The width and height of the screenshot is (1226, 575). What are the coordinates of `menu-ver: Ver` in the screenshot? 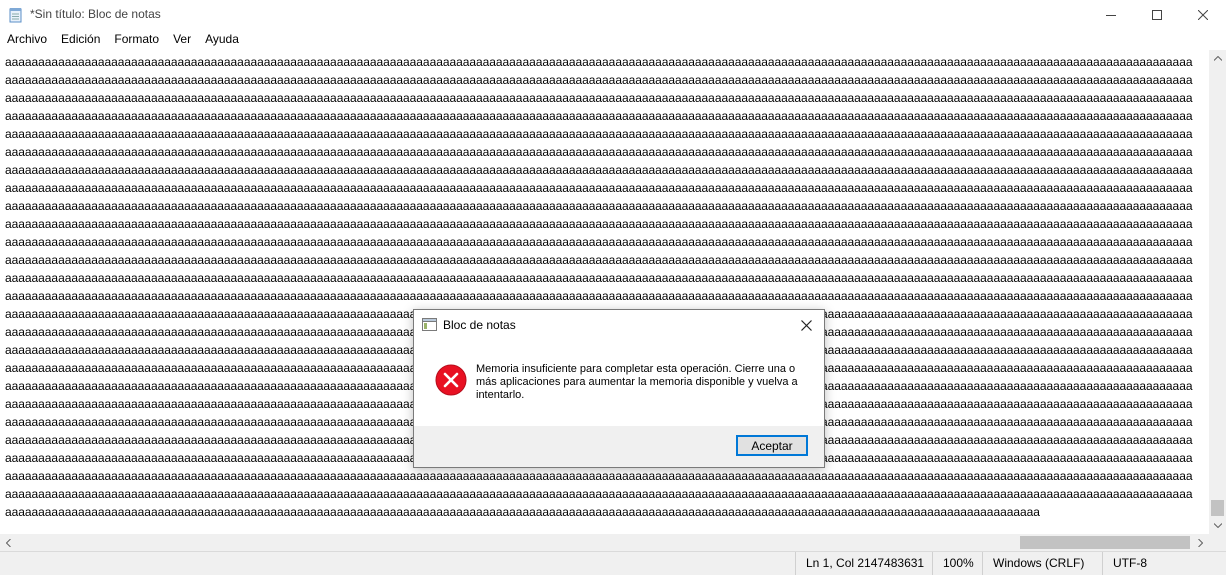 It's located at (182, 40).